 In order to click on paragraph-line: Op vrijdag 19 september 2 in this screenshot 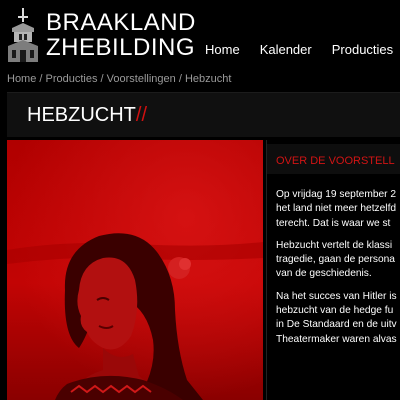, I will do `click(336, 194)`.